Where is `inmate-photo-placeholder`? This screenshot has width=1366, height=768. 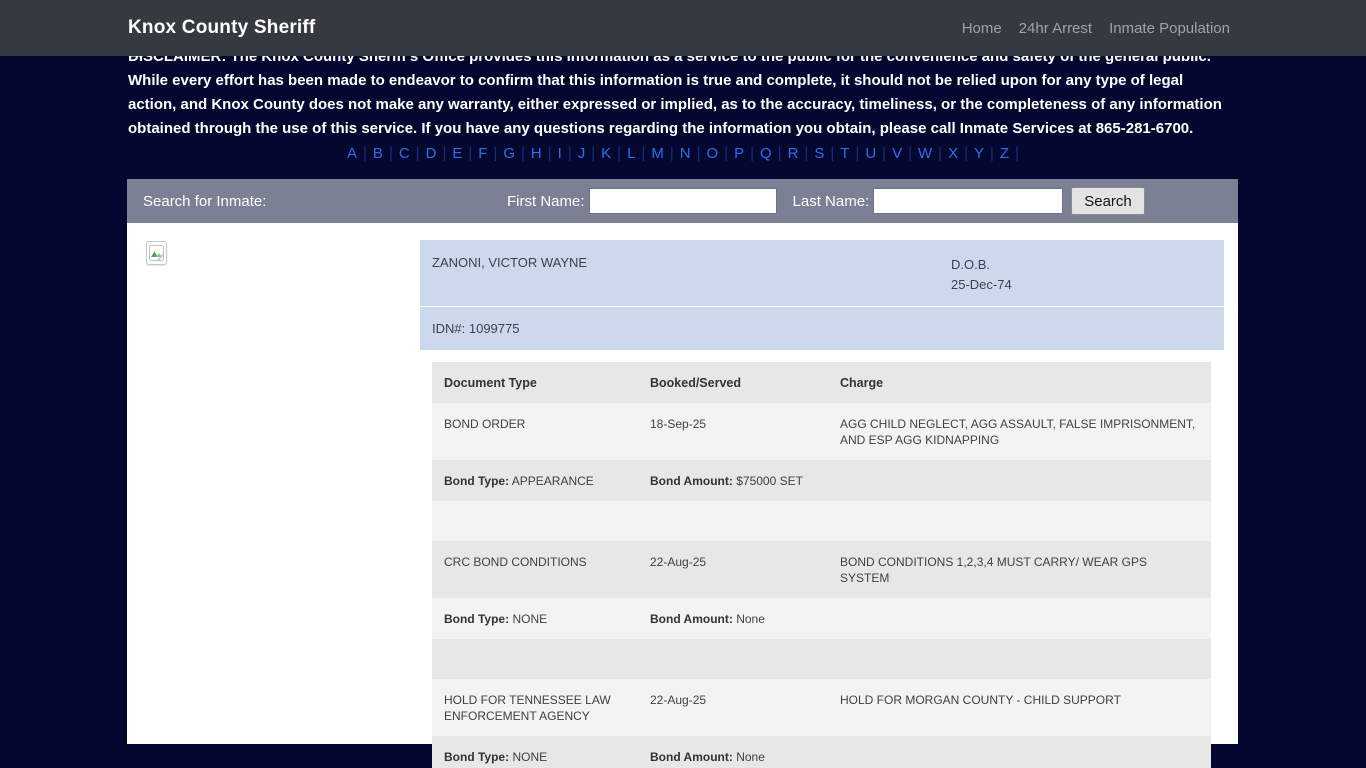
inmate-photo-placeholder is located at coordinates (156, 253).